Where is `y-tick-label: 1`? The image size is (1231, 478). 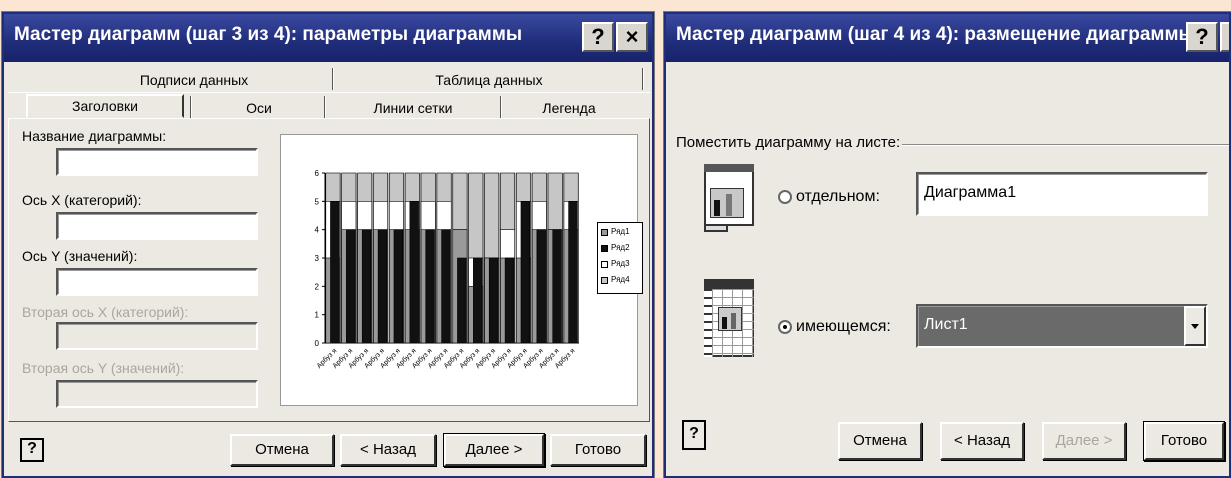 y-tick-label: 1 is located at coordinates (317, 315).